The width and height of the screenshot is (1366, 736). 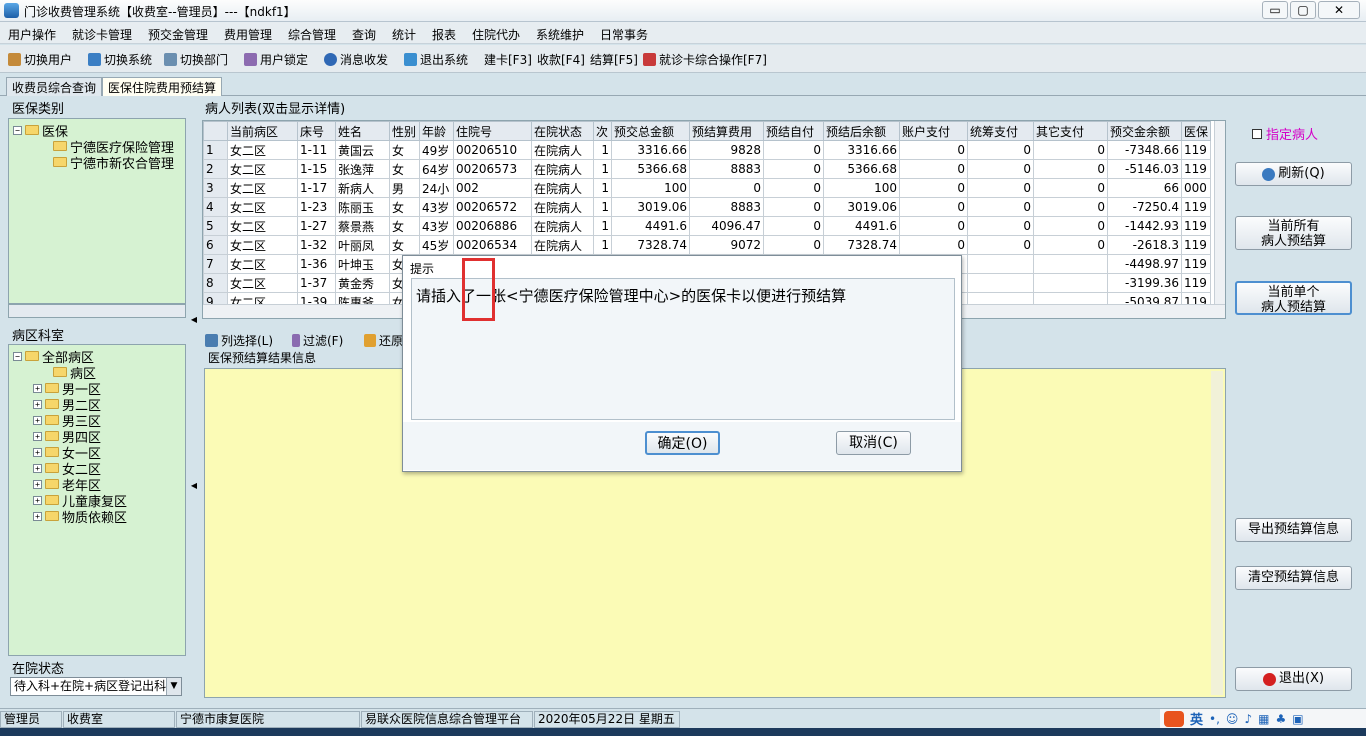 I want to click on column-select-button: 列选择(L), so click(x=239, y=340).